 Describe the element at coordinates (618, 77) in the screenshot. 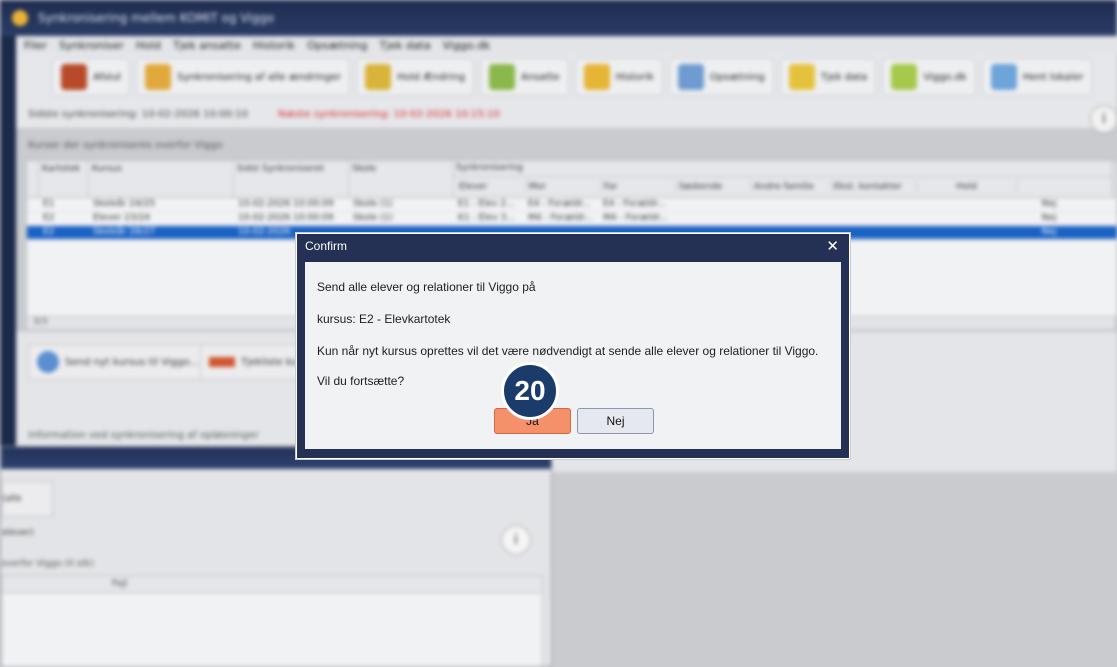

I see `history-button: Historik` at that location.